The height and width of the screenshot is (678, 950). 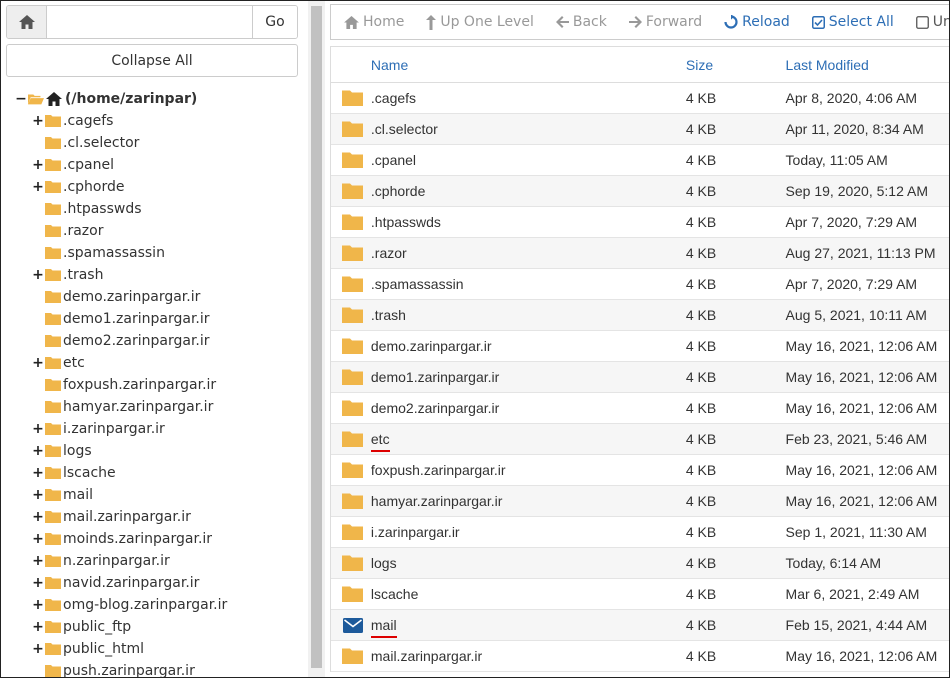 What do you see at coordinates (151, 297) in the screenshot?
I see `tree-item: +demo.zarinpargar.ir` at bounding box center [151, 297].